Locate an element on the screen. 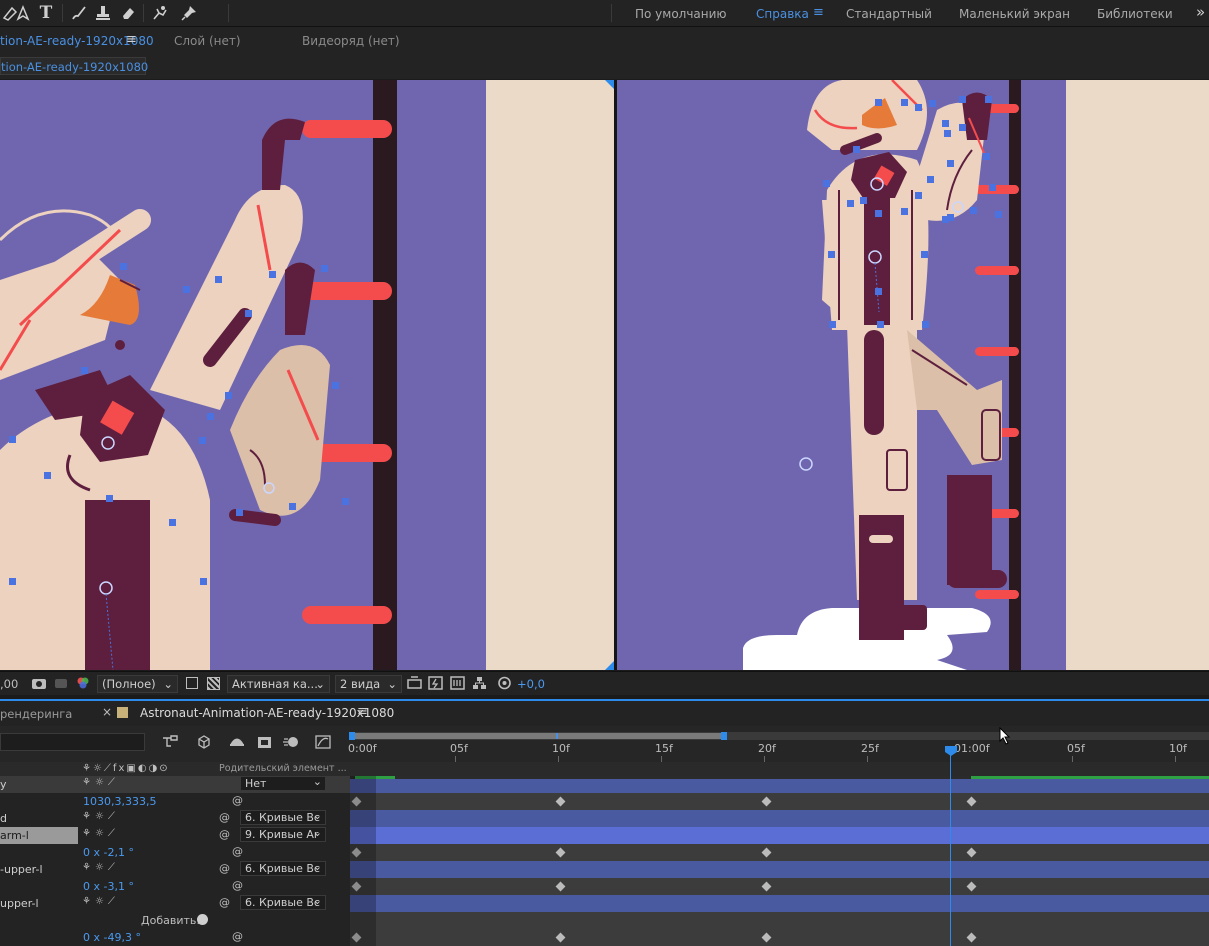 The image size is (1209, 946). puppet-tool-icon is located at coordinates (160, 13).